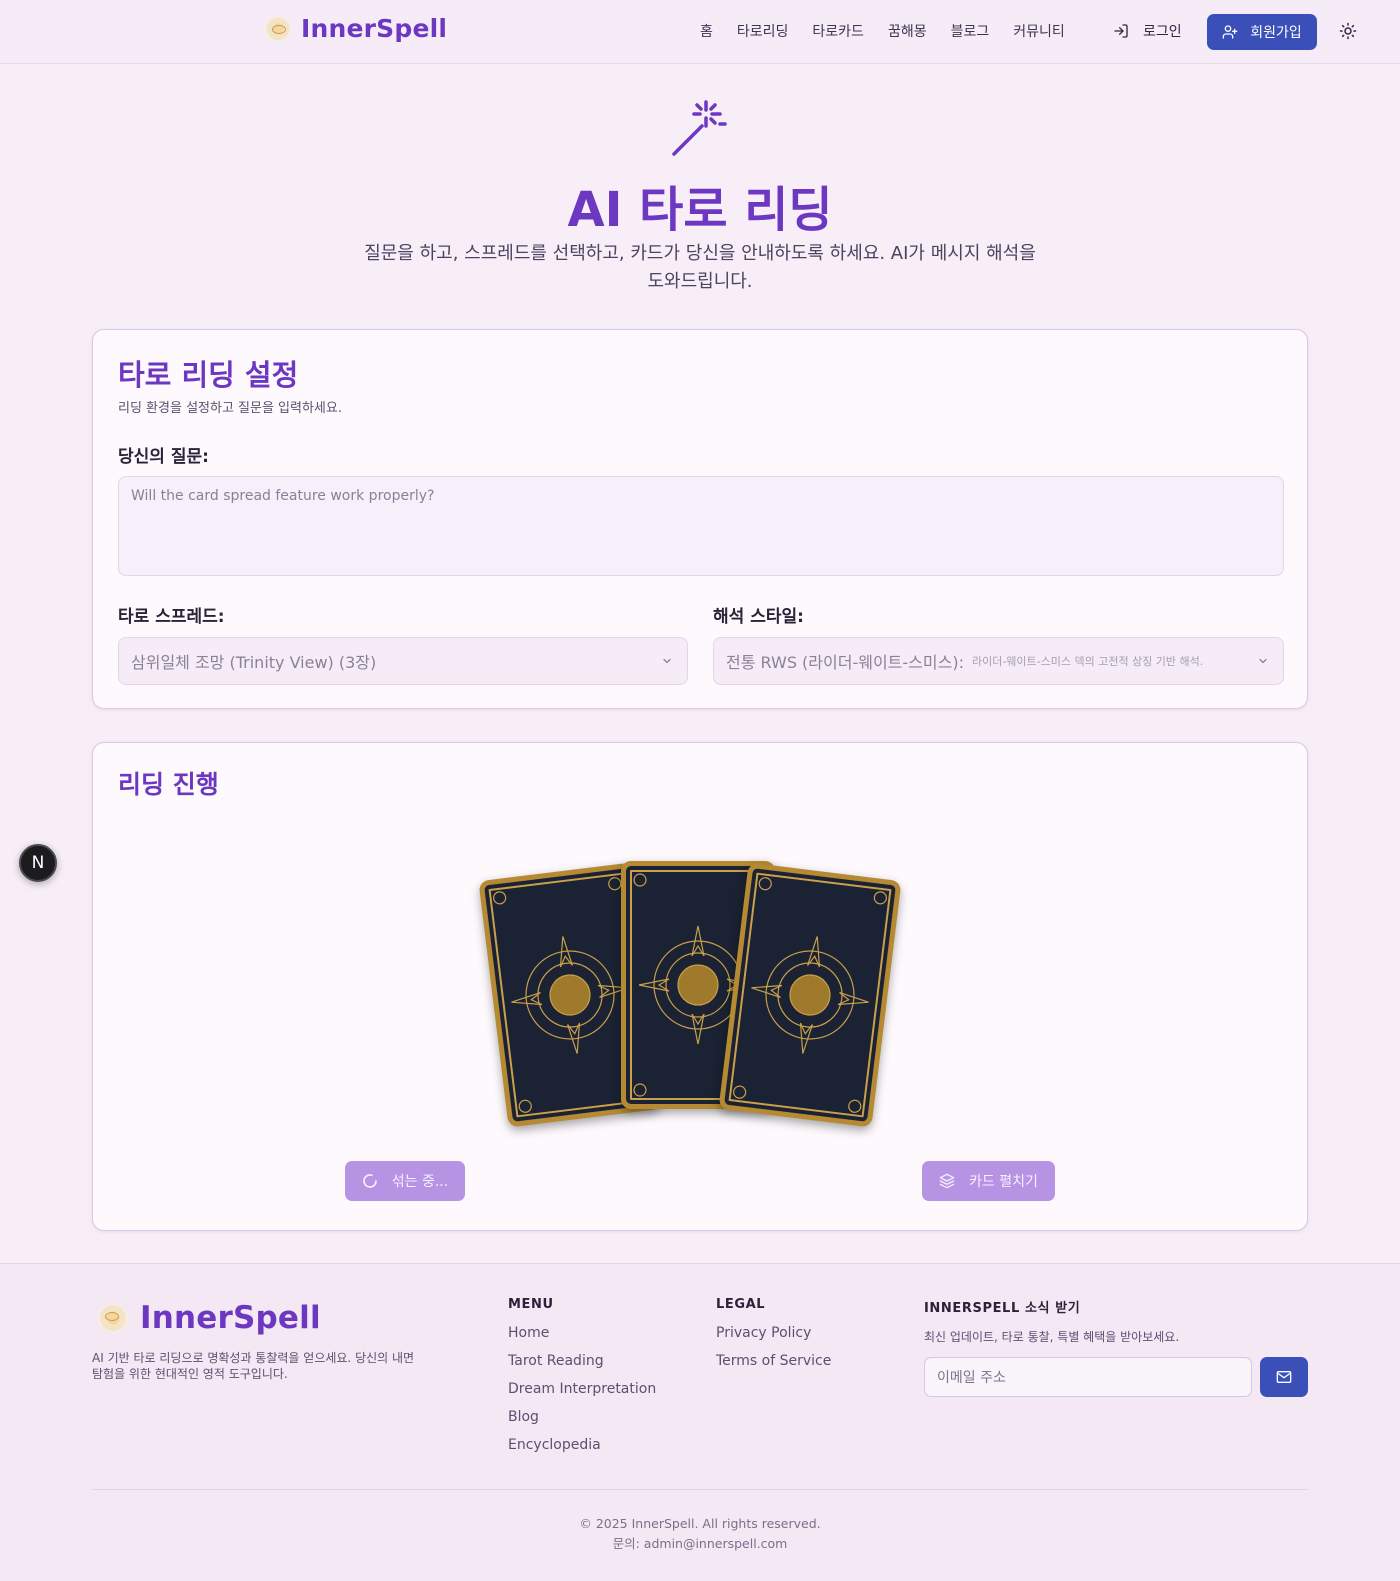 The image size is (1400, 1581). I want to click on footer-link-dream: Dream Interpretation, so click(582, 1389).